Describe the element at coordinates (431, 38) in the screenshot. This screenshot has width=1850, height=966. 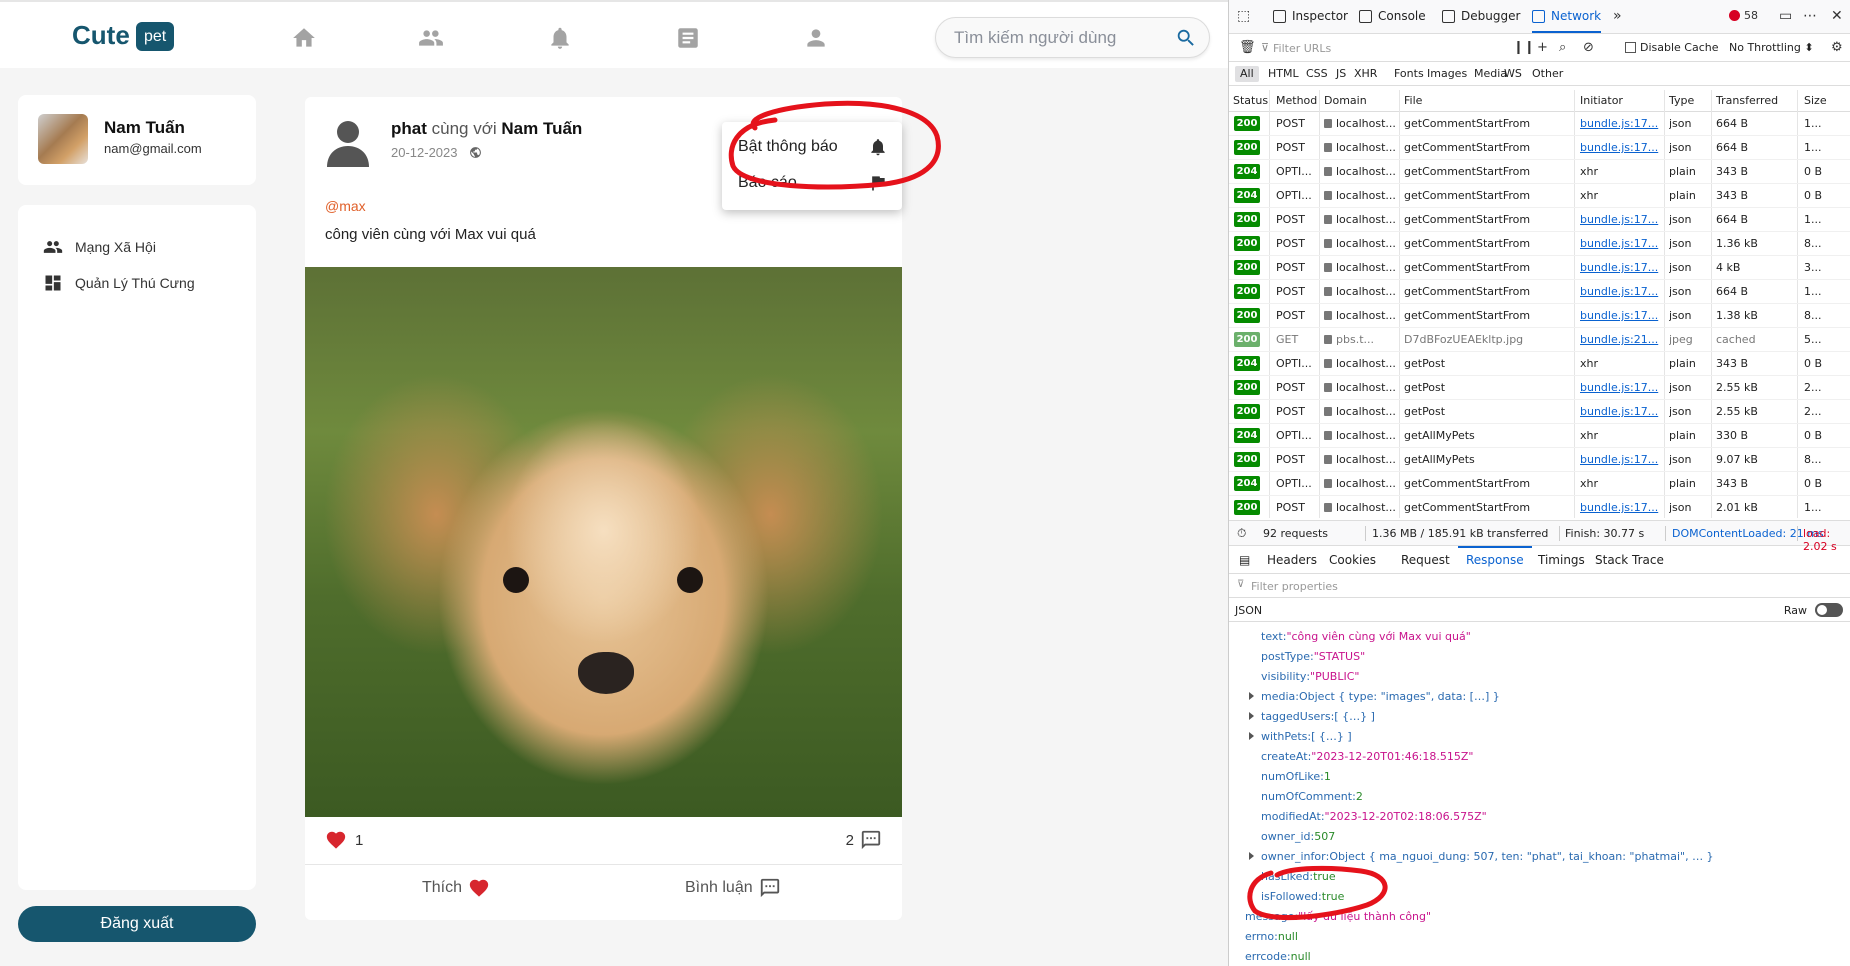
I see `friends-icon` at that location.